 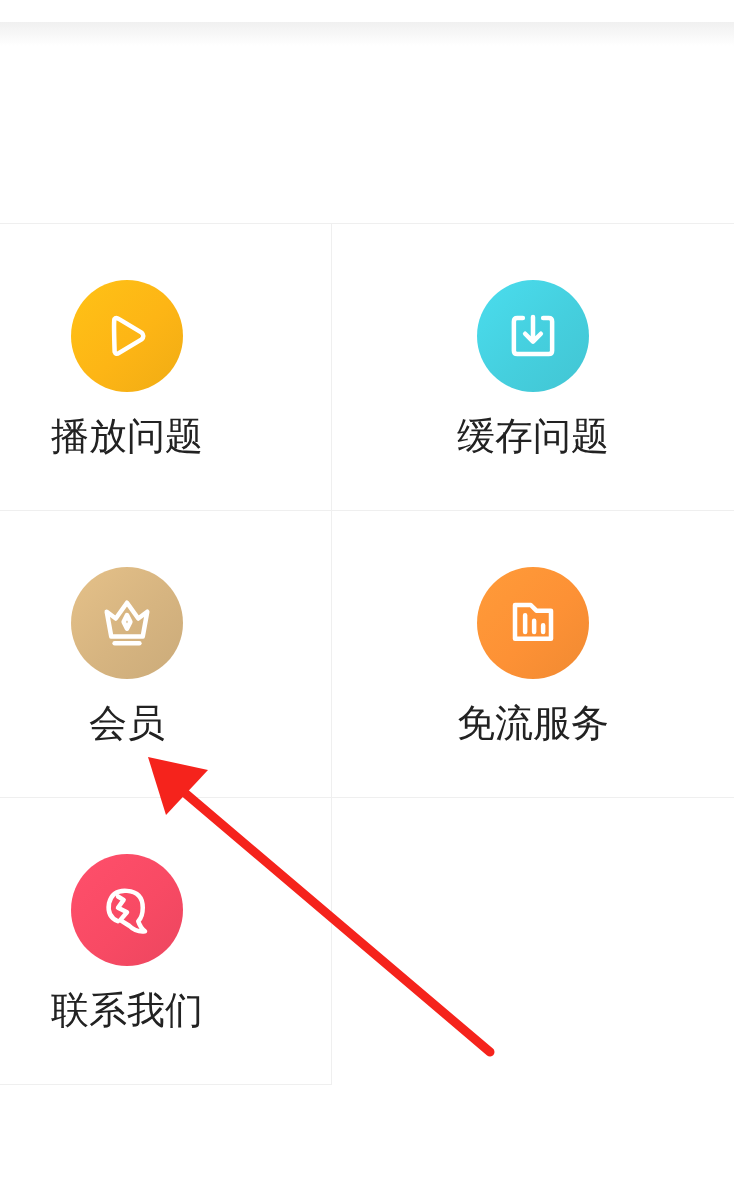 I want to click on service-tile: 播放问题, so click(x=166, y=367).